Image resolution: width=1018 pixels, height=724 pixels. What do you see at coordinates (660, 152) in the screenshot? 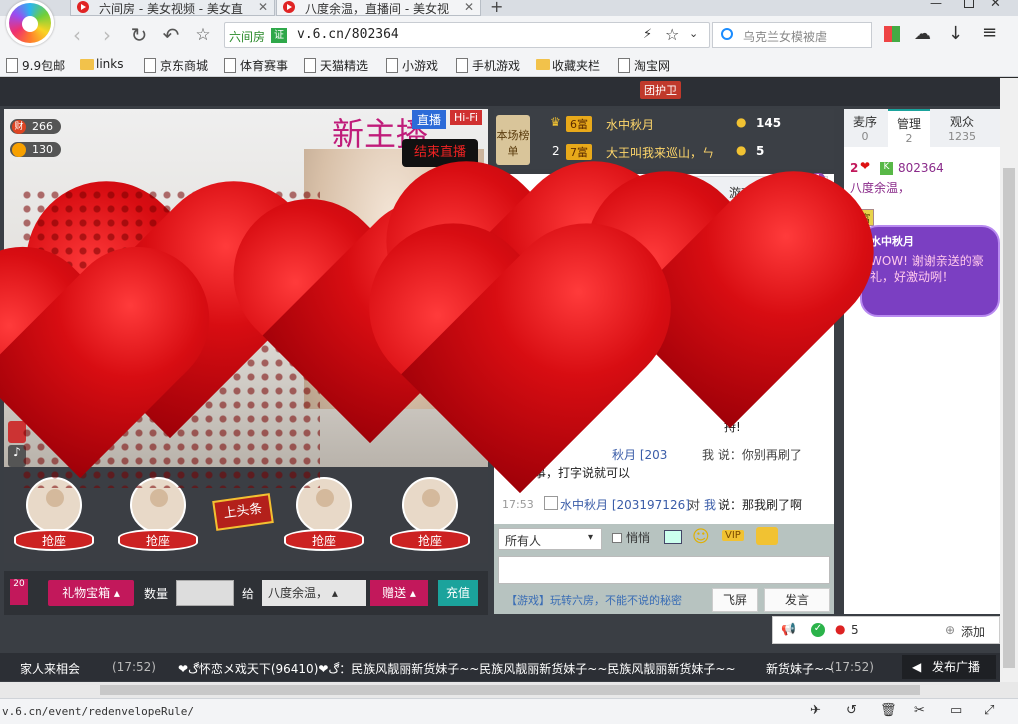
I see `rank-user-name: 大王叫我来巡山，ㄣ` at bounding box center [660, 152].